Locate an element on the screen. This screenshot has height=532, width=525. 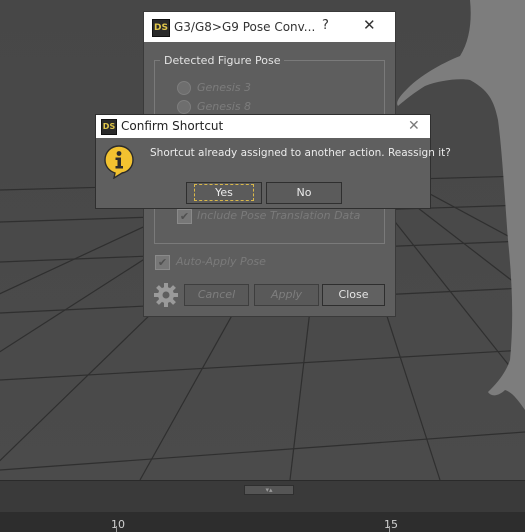
pose-dialog-titlebar: DS G3/G8>G9 Pose Conv... ? ✕ is located at coordinates (269, 27).